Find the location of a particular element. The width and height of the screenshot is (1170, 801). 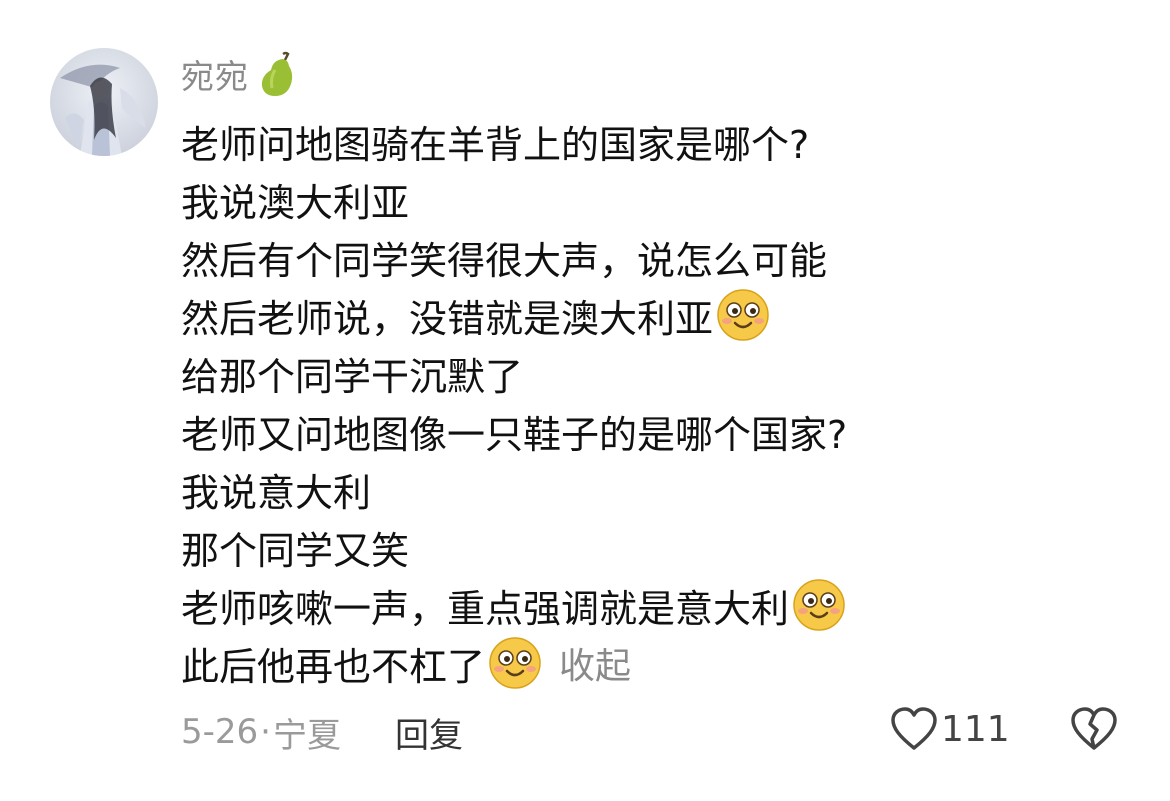

comment-line-text: 老师咳嗽一声，重点强调就是意大利 is located at coordinates (485, 608).